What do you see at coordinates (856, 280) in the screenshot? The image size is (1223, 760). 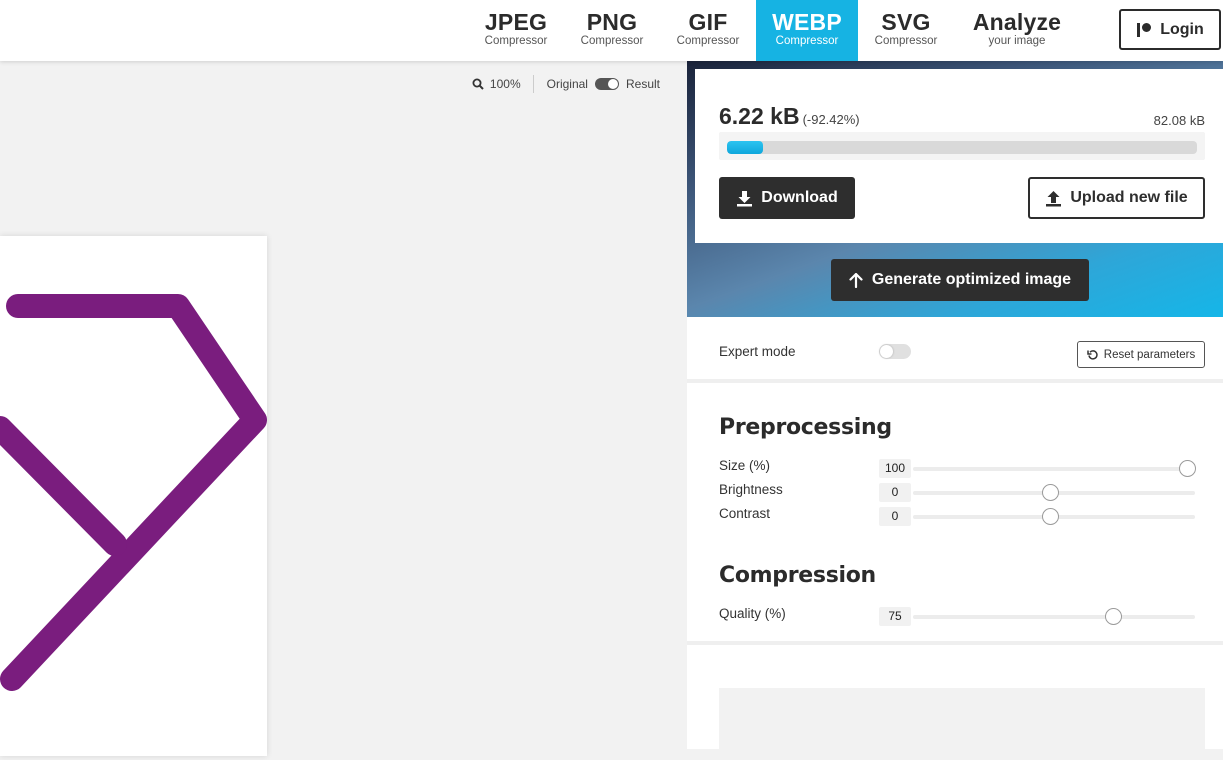 I see `arrow-up-icon` at bounding box center [856, 280].